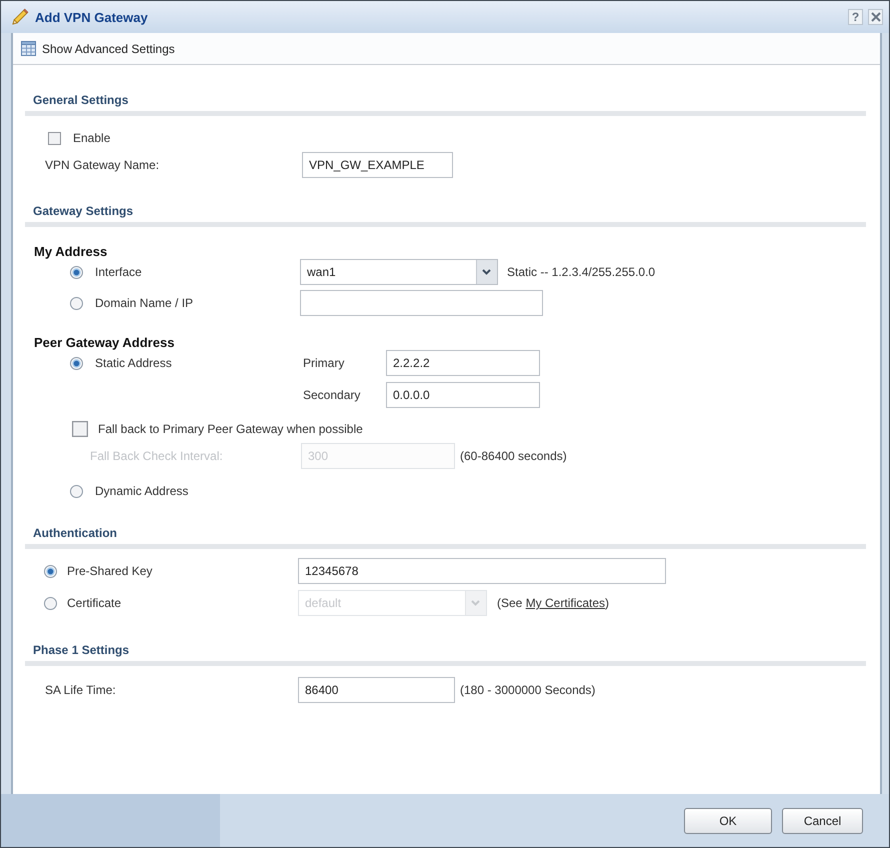 Image resolution: width=890 pixels, height=848 pixels. Describe the element at coordinates (331, 395) in the screenshot. I see `field-label: Secondary` at that location.